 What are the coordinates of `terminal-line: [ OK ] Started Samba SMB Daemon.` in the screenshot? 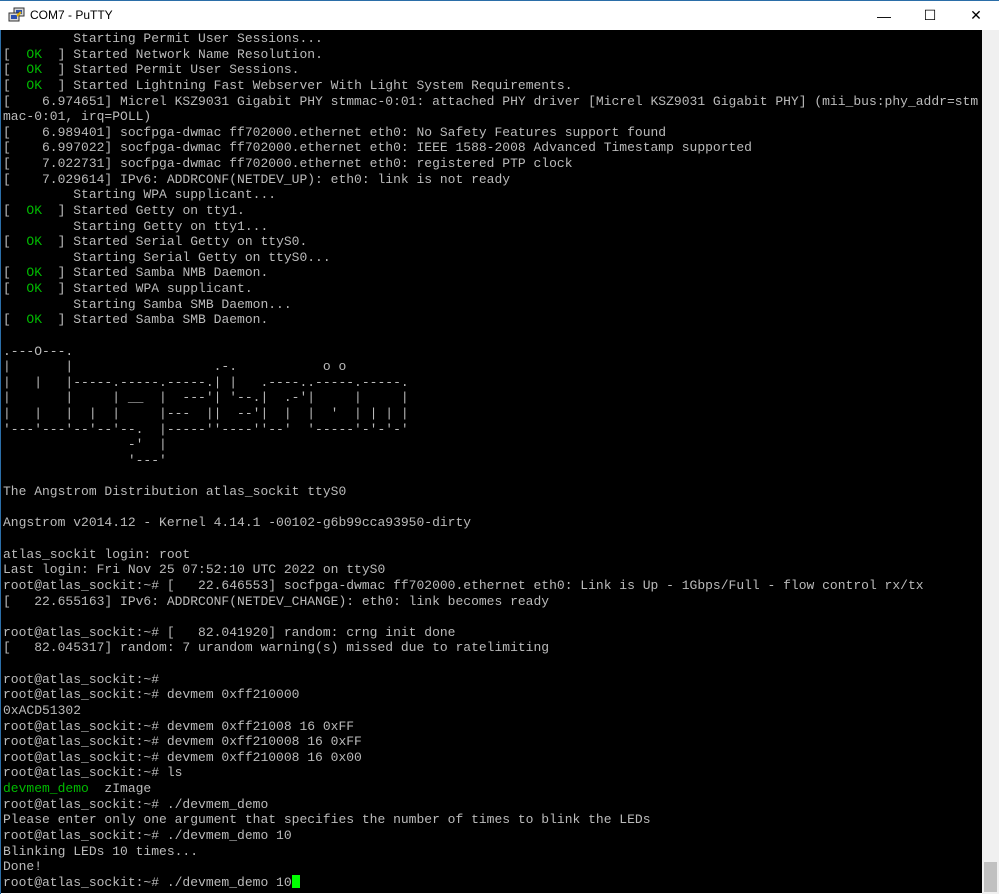 It's located at (136, 320).